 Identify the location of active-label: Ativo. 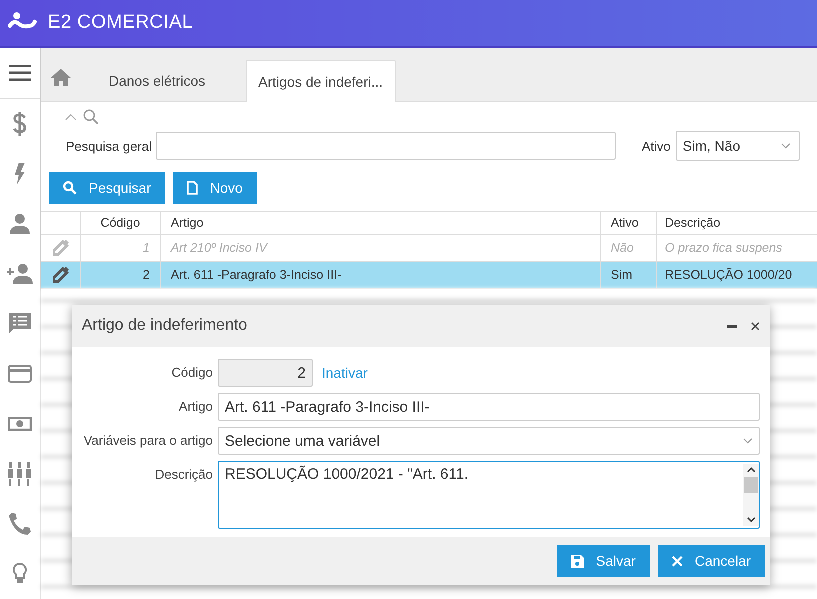
(656, 146).